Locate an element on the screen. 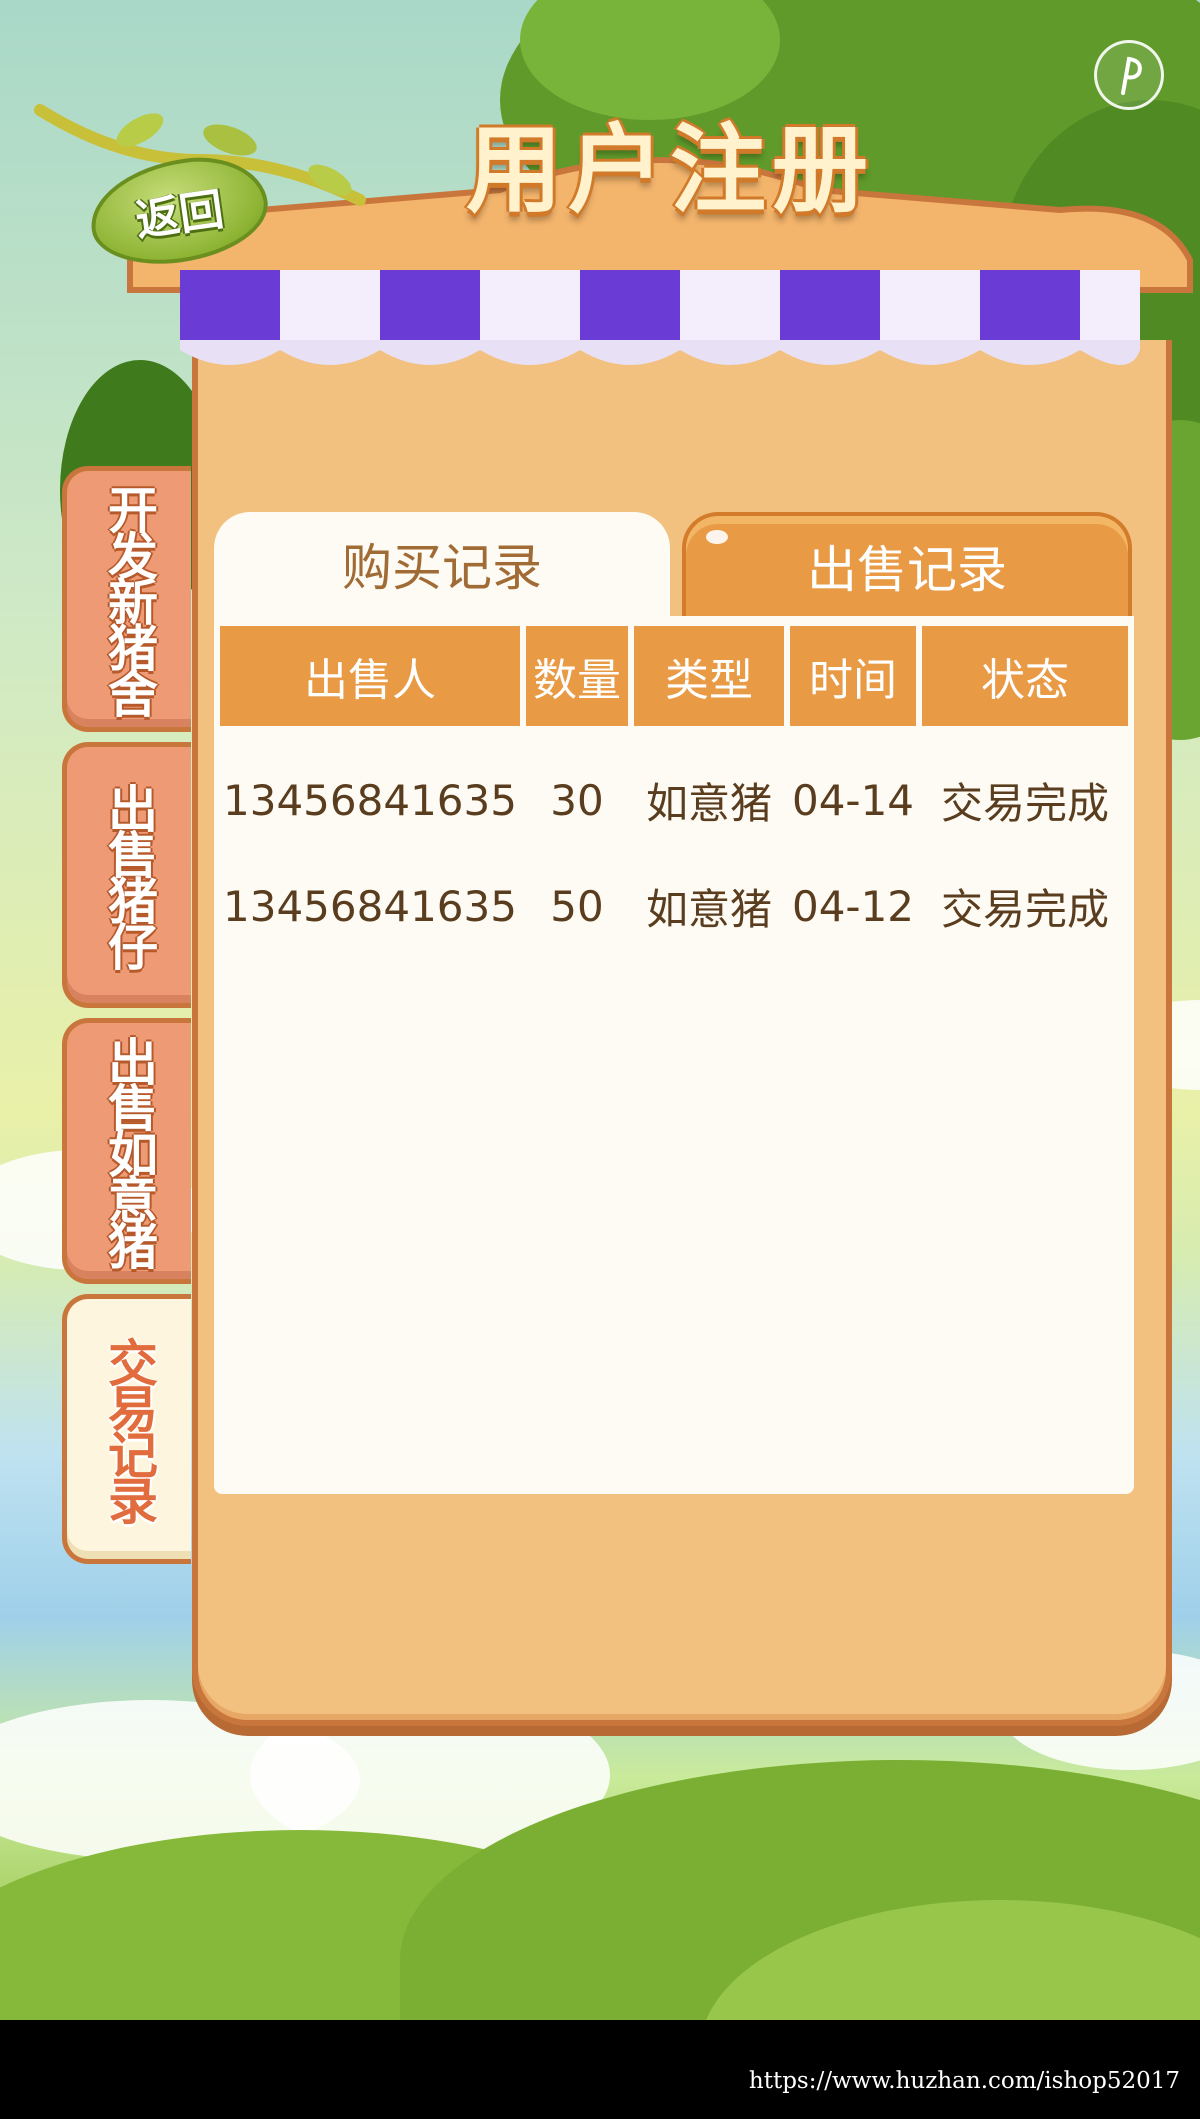  side-tab-trade-records: 交易记录 is located at coordinates (126, 1429).